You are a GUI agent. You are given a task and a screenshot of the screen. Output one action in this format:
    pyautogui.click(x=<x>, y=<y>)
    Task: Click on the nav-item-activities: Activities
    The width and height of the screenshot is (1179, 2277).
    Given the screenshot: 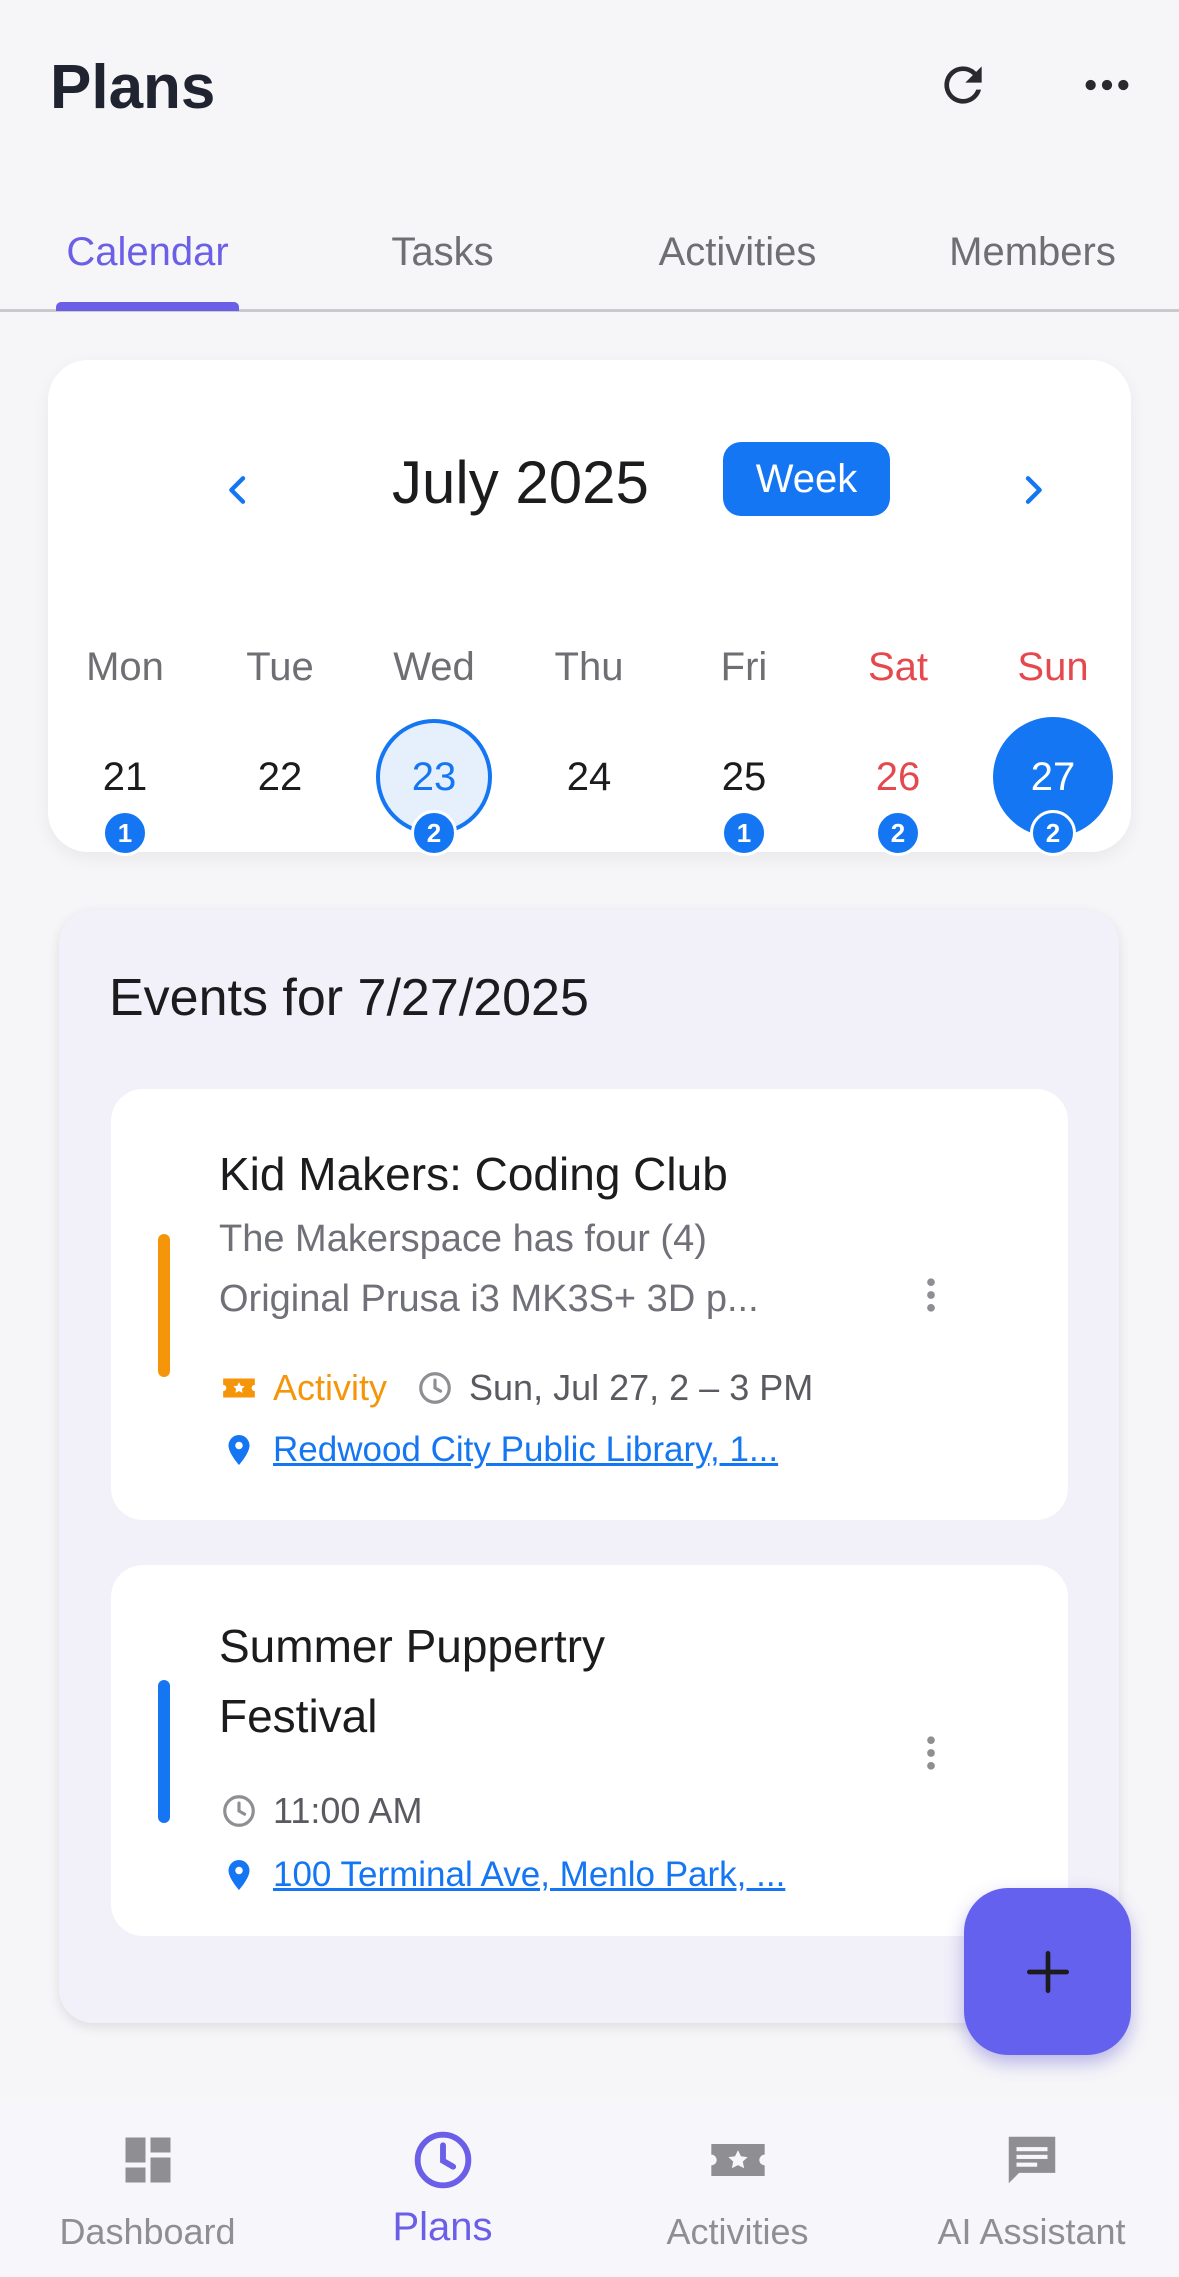 What is the action you would take?
    pyautogui.click(x=737, y=2190)
    